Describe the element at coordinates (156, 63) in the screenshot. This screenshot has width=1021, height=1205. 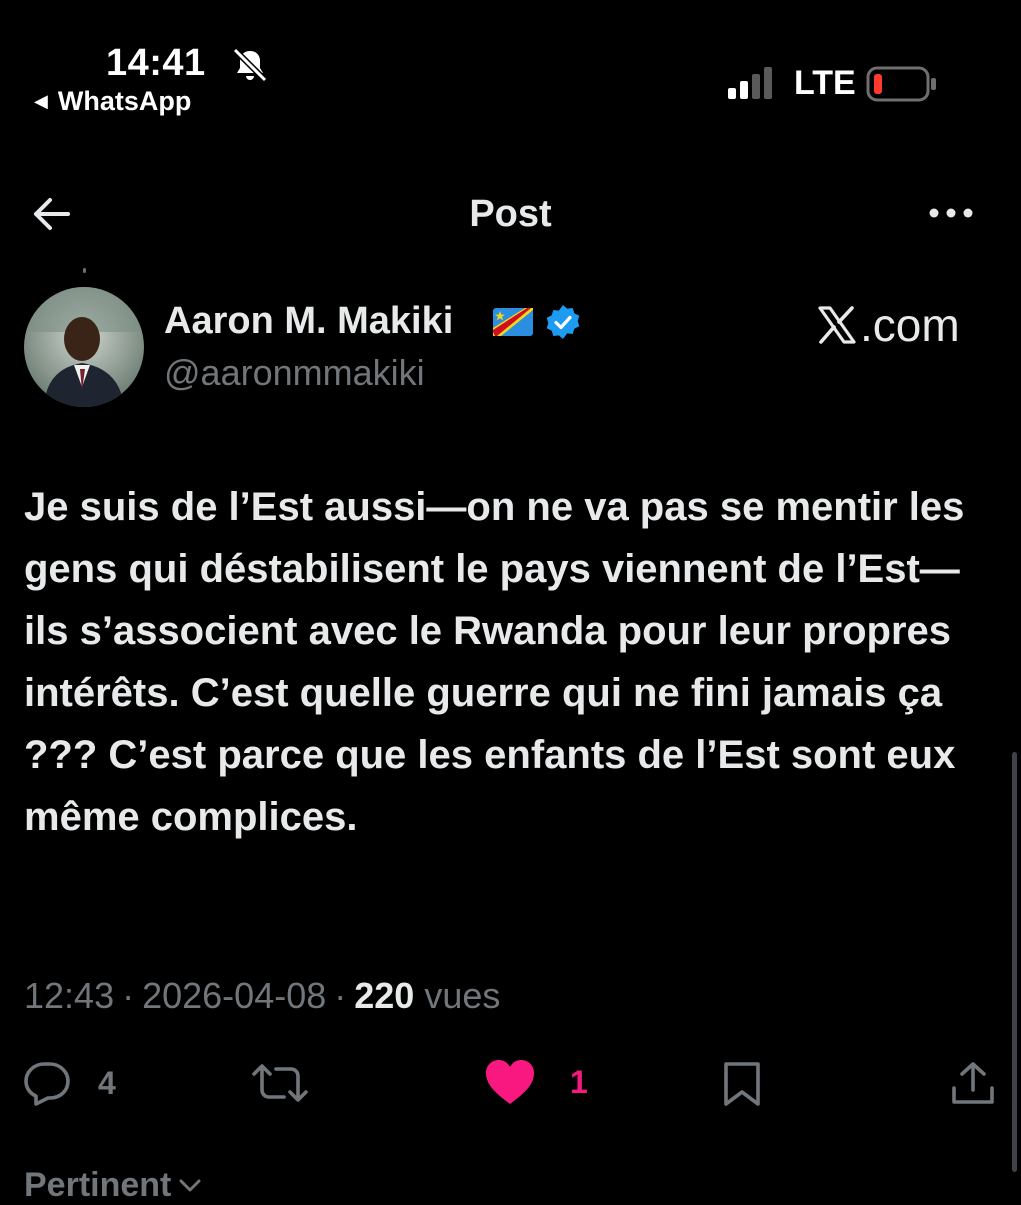
I see `status-time: 14:41` at that location.